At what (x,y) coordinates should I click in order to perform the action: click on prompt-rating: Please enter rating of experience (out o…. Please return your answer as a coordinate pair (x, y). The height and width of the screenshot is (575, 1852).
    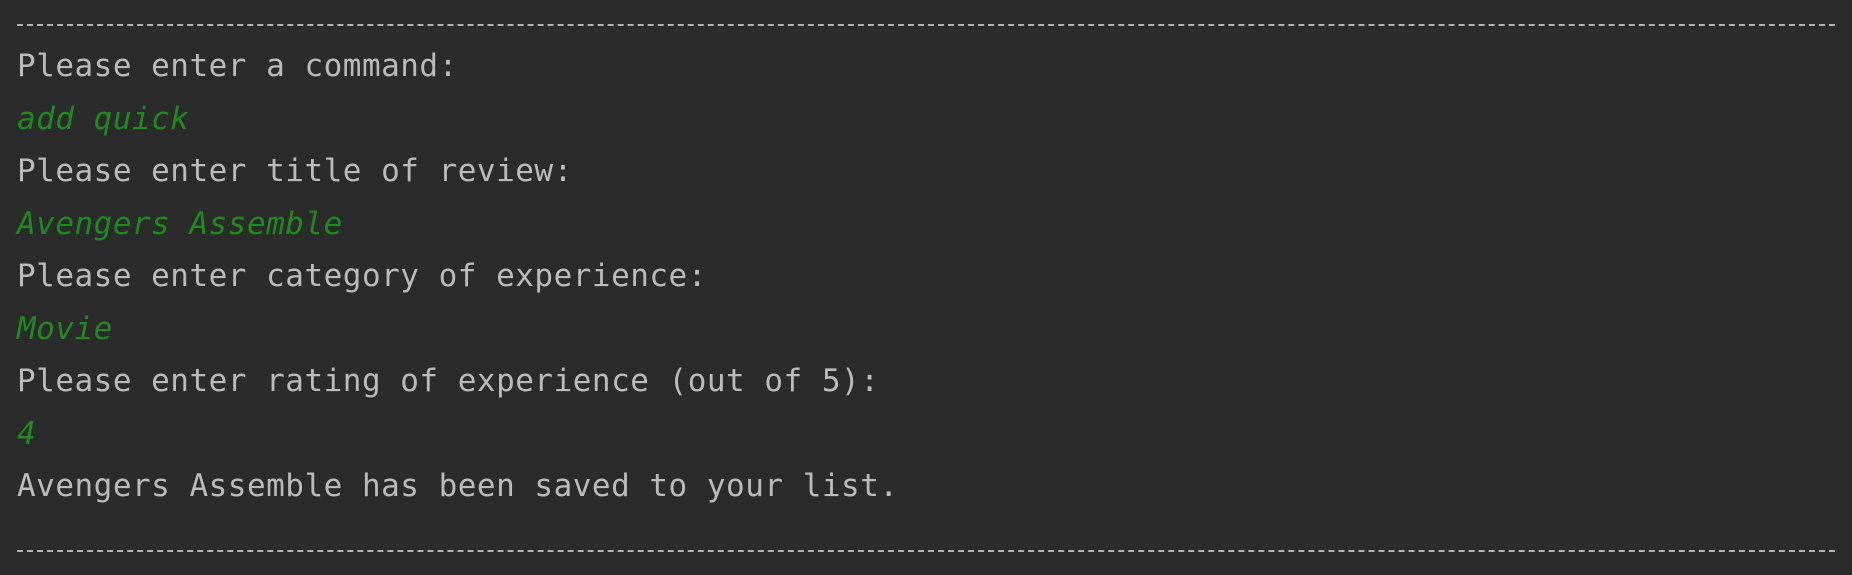
    Looking at the image, I should click on (448, 381).